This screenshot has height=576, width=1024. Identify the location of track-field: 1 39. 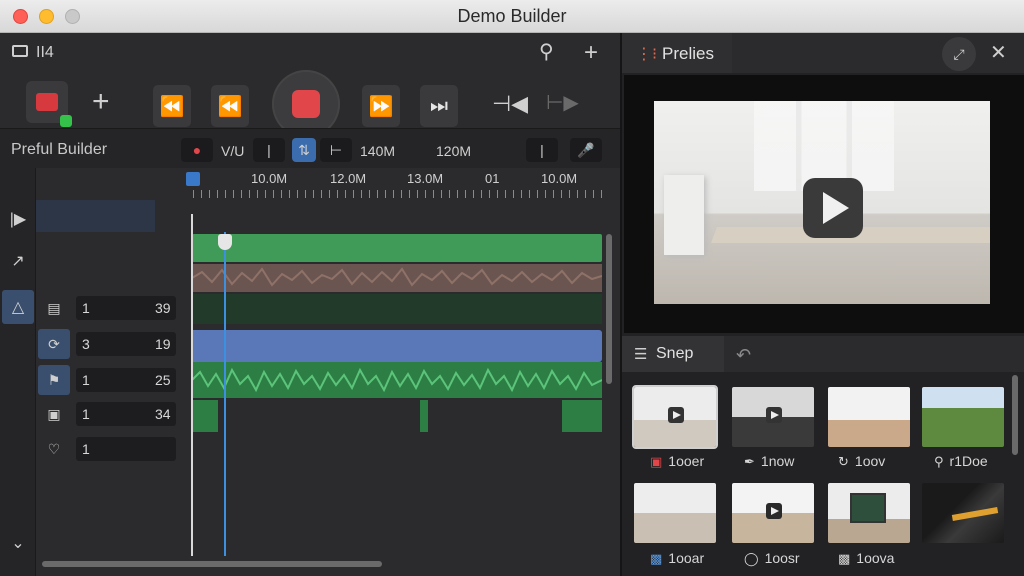
(126, 308).